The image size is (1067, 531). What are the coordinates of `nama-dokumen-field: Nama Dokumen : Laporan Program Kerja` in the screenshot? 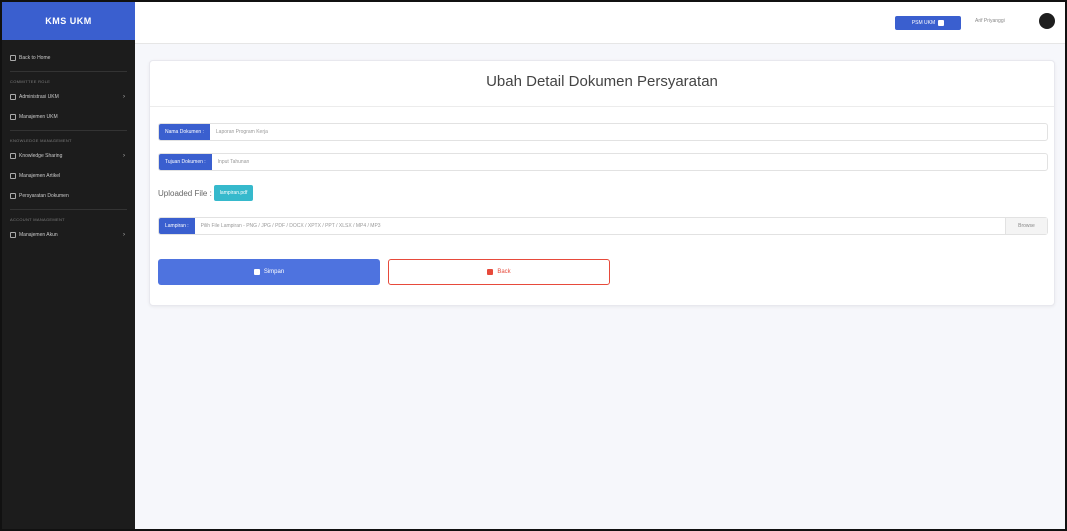 It's located at (603, 132).